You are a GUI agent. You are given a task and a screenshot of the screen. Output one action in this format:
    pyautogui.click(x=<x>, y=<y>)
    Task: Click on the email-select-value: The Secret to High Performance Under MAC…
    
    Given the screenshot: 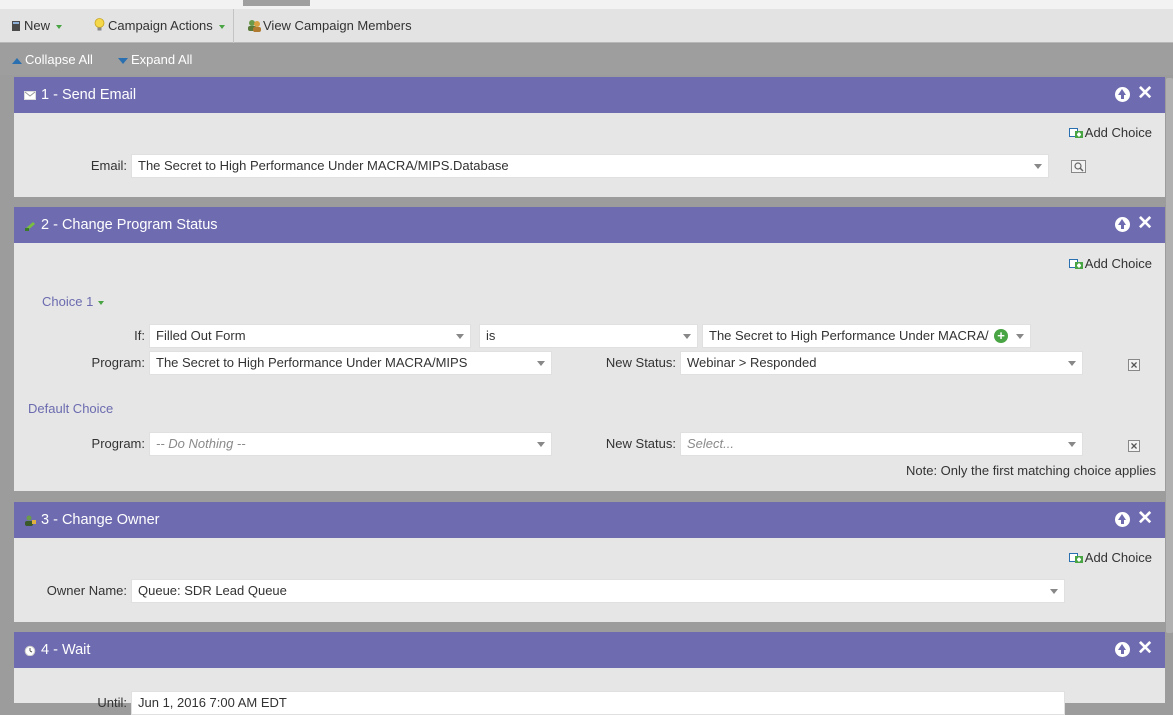 What is the action you would take?
    pyautogui.click(x=323, y=165)
    